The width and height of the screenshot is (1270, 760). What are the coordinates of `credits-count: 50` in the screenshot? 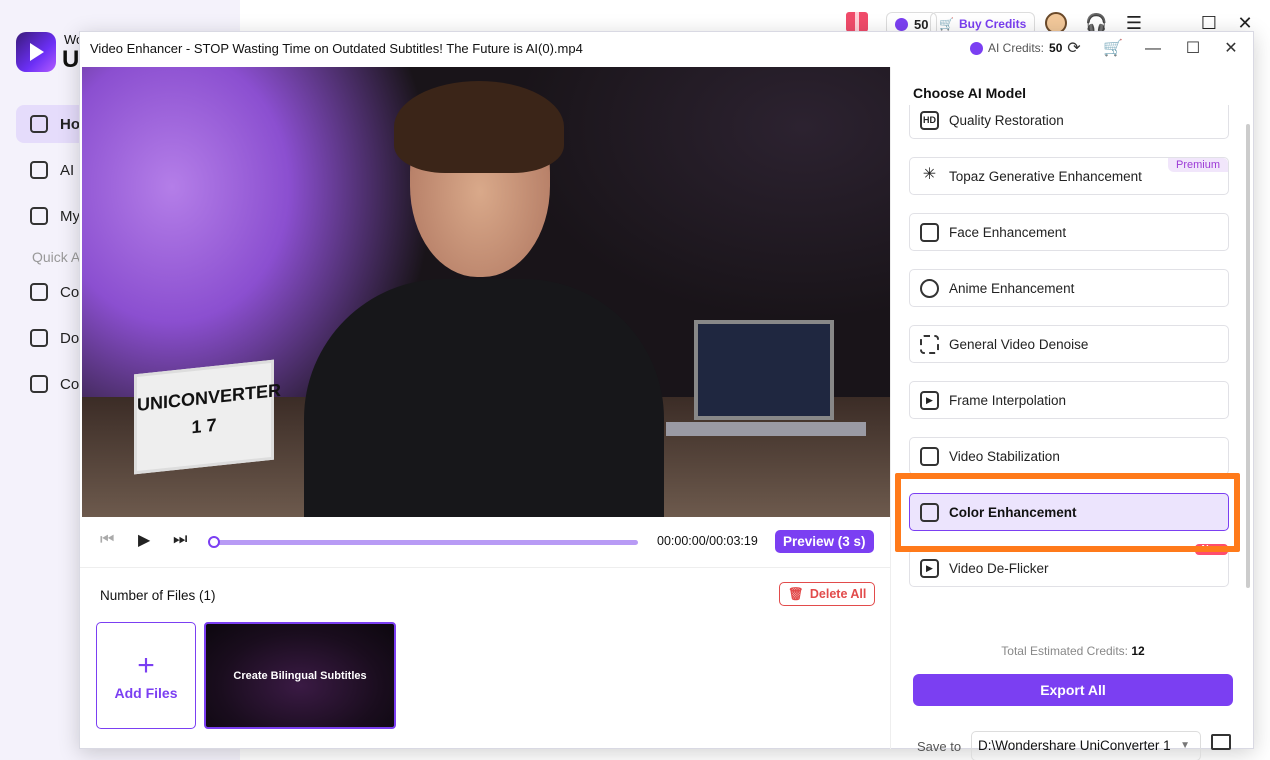 It's located at (921, 24).